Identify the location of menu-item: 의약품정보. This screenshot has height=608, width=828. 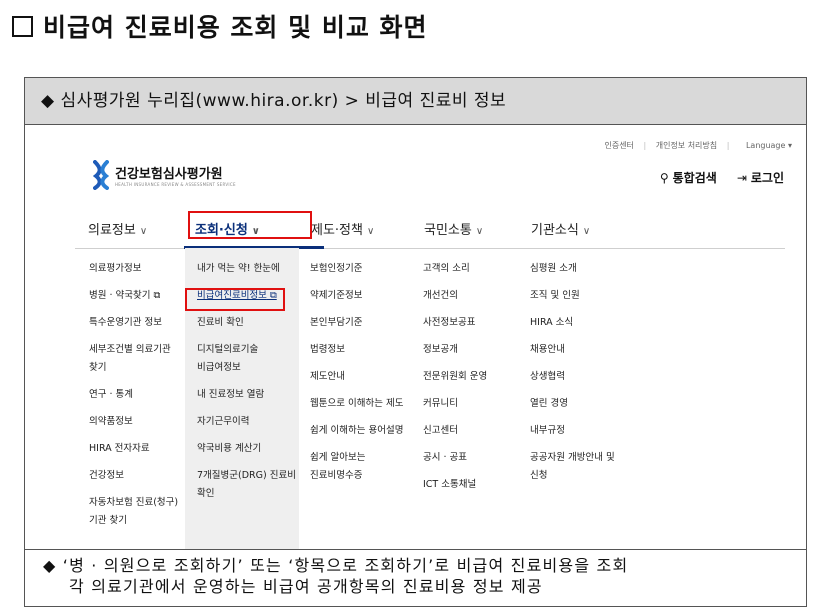
(111, 421).